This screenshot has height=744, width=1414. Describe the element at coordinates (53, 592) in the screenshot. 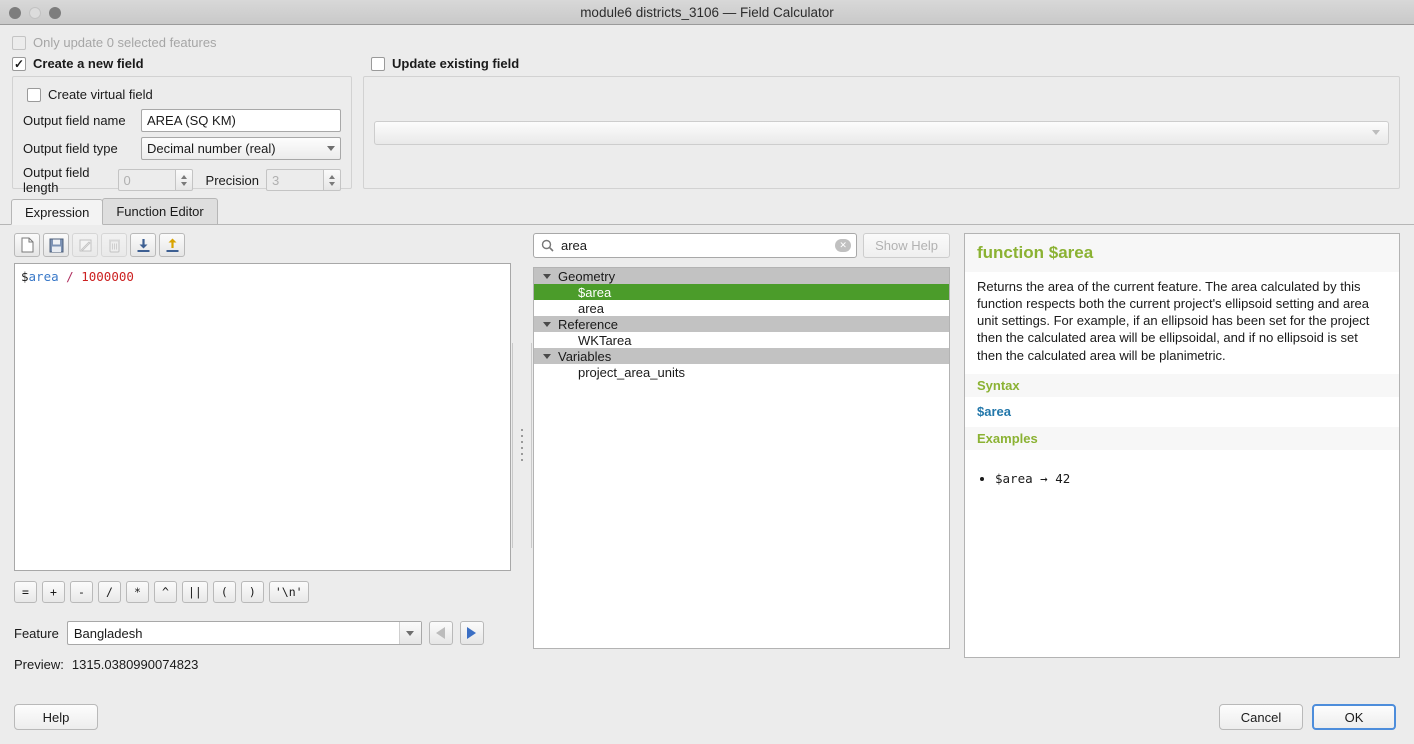

I see `operator-button-plus: +` at that location.